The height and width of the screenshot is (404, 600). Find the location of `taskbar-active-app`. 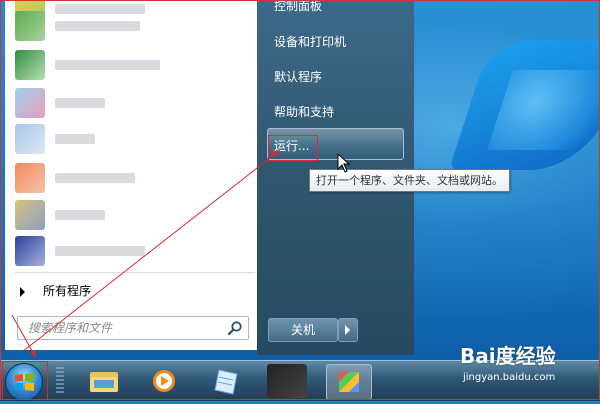

taskbar-active-app is located at coordinates (349, 382).